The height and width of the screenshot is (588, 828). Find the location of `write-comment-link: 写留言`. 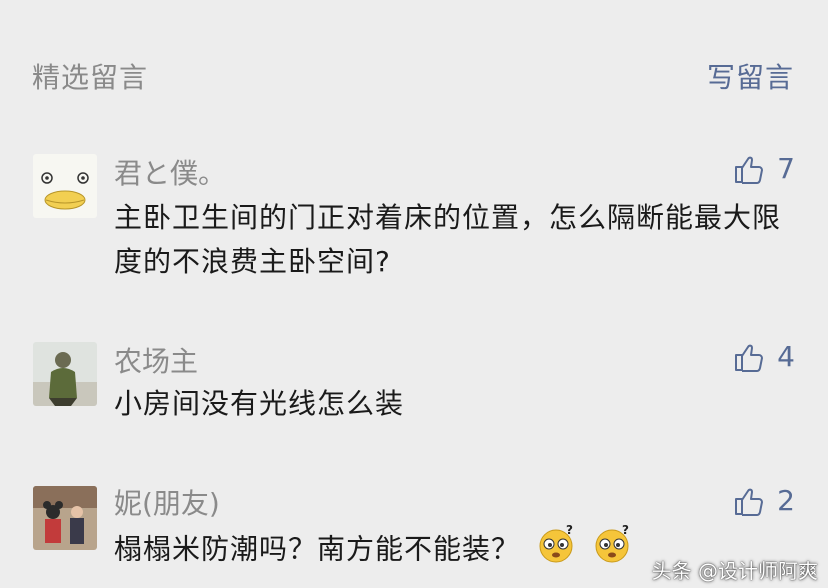

write-comment-link: 写留言 is located at coordinates (750, 76).